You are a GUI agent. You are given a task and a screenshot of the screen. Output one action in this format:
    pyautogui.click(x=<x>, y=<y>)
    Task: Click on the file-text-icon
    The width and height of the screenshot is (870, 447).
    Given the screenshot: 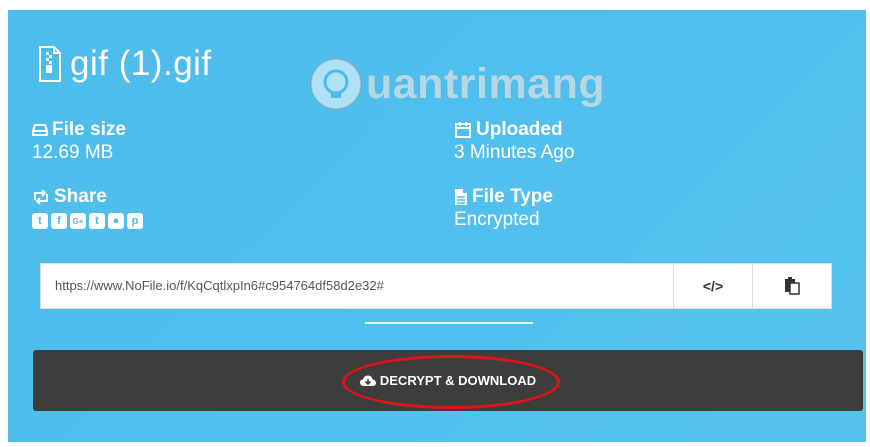 What is the action you would take?
    pyautogui.click(x=461, y=197)
    